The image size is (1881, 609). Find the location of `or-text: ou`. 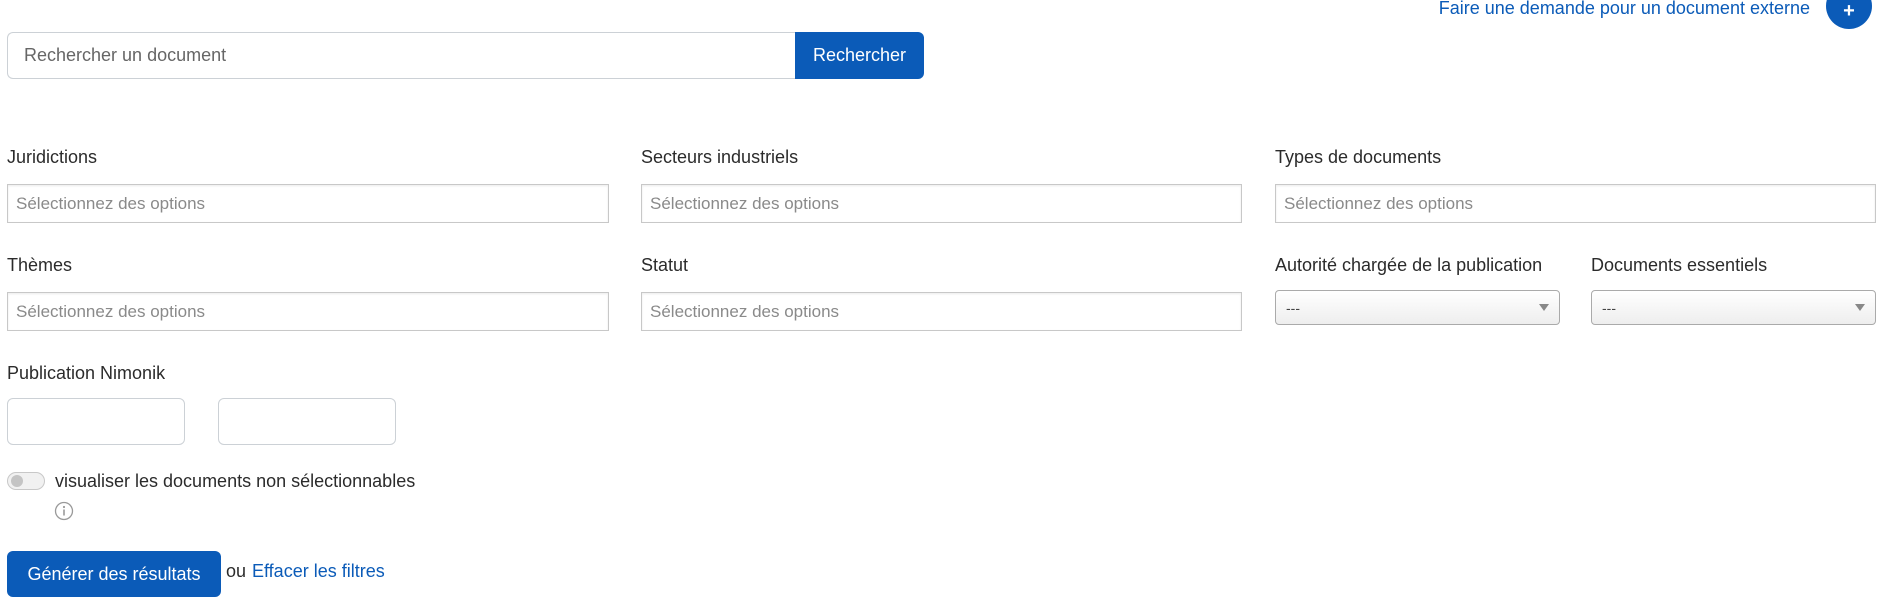

or-text: ou is located at coordinates (236, 571).